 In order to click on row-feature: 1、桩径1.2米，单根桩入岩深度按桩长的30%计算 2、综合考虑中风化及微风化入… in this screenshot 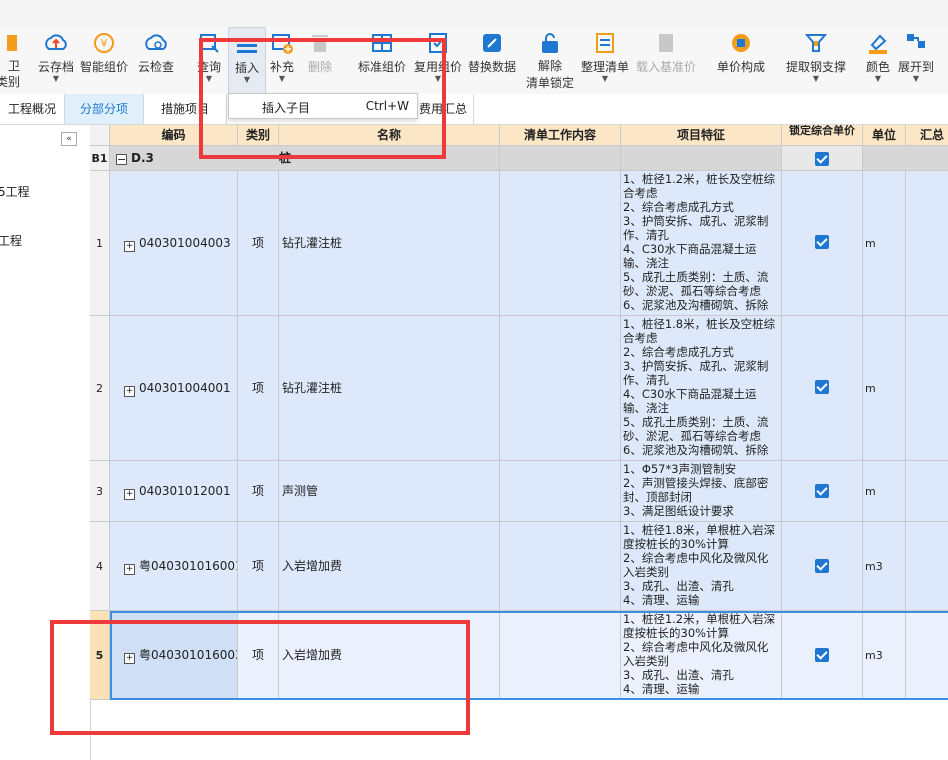, I will do `click(701, 655)`.